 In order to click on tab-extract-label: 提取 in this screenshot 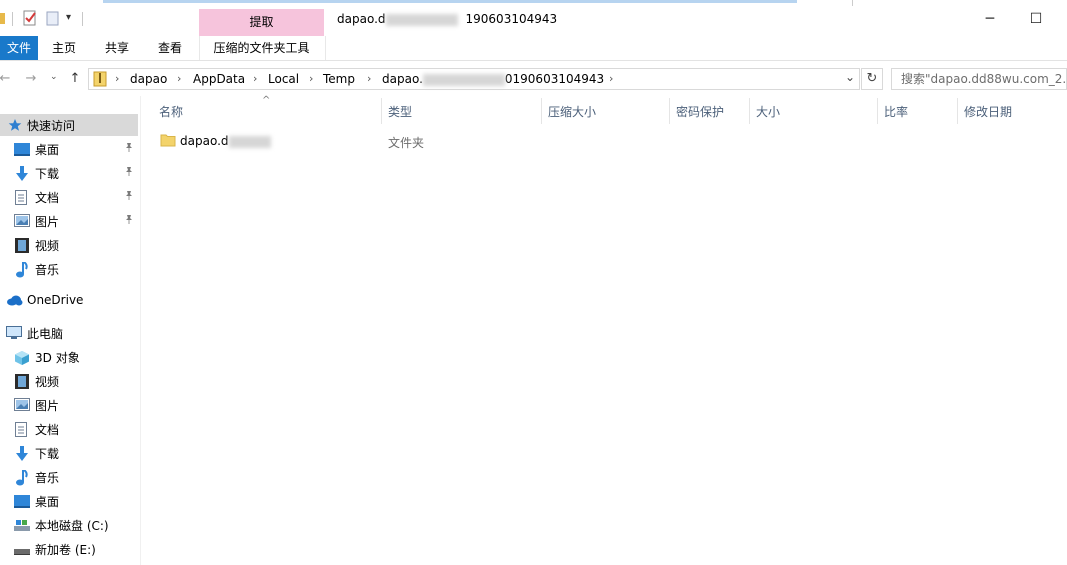, I will do `click(261, 22)`.